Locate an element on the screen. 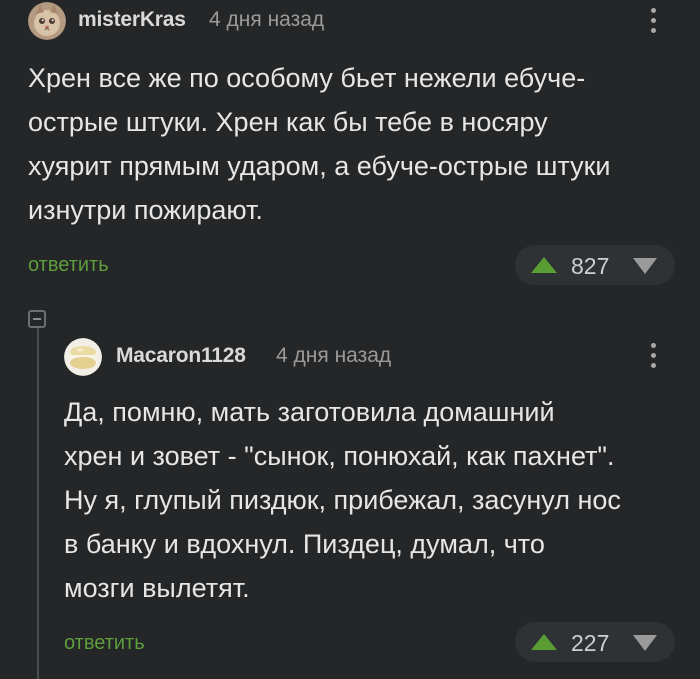  comment-author: Macaron1128 is located at coordinates (181, 356).